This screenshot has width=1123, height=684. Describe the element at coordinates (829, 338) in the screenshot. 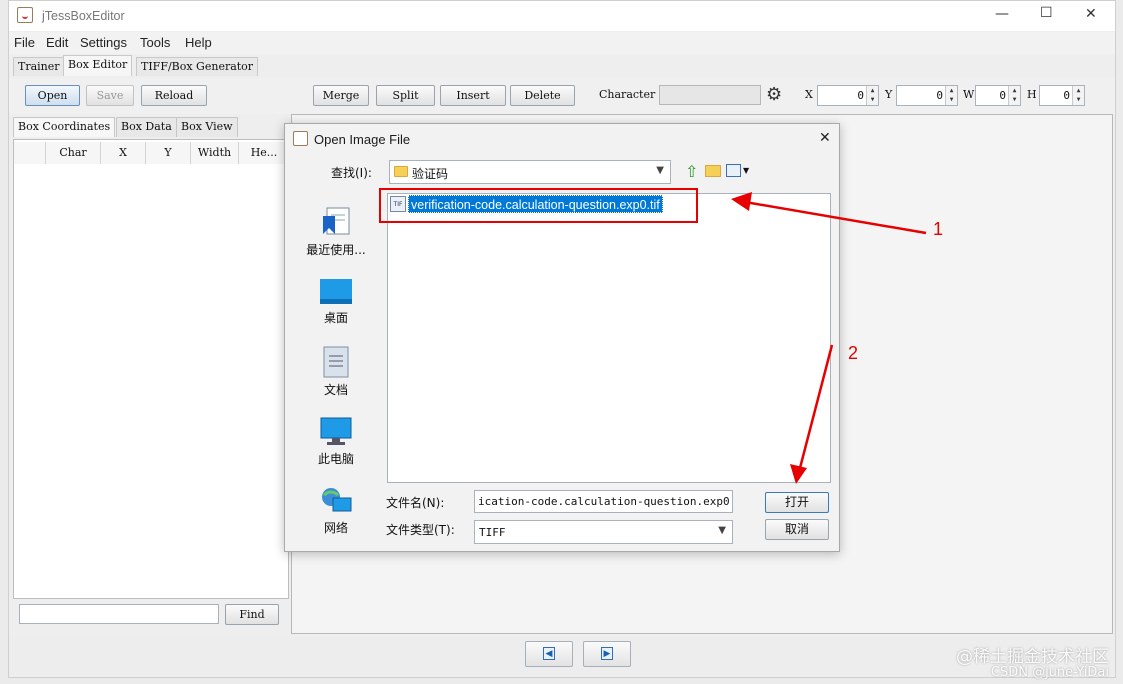

I see `annotation-arrows` at that location.